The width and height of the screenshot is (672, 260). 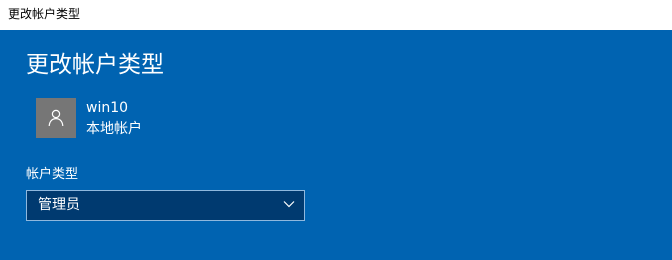 I want to click on chevron-down-icon, so click(x=289, y=204).